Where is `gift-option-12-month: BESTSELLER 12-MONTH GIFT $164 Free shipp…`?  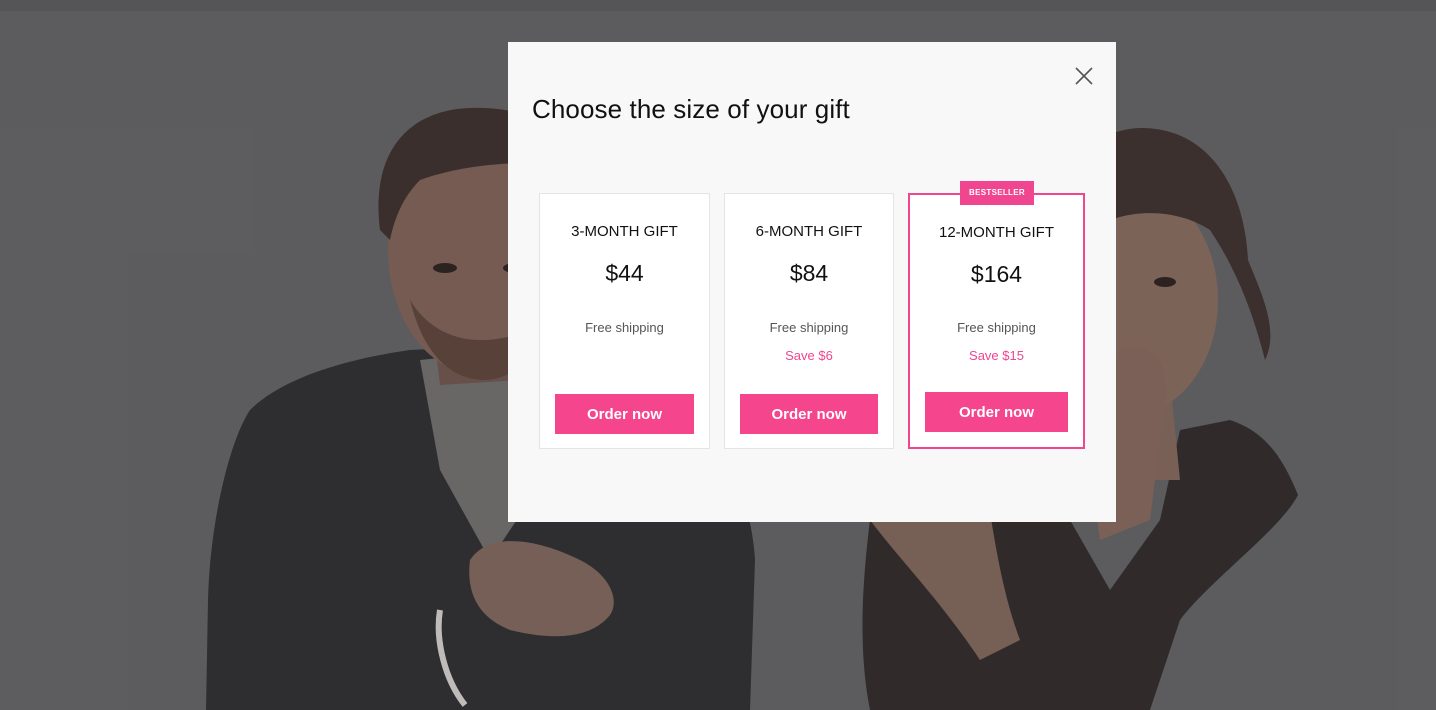 gift-option-12-month: BESTSELLER 12-MONTH GIFT $164 Free shipp… is located at coordinates (996, 315).